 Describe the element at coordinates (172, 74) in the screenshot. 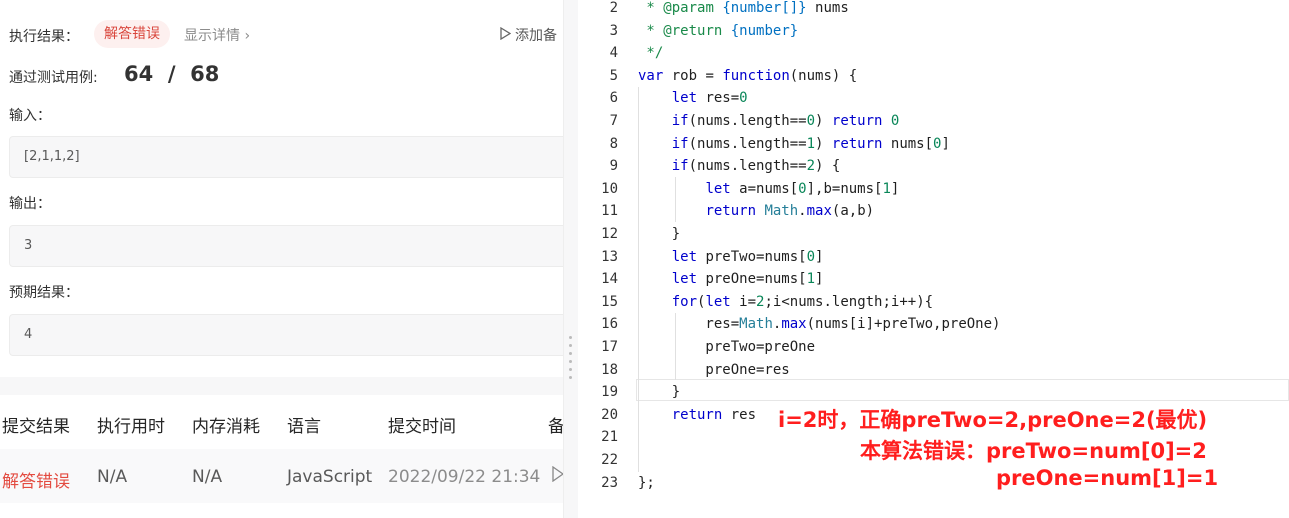

I see `passed-tests-count: 64 / 68` at that location.